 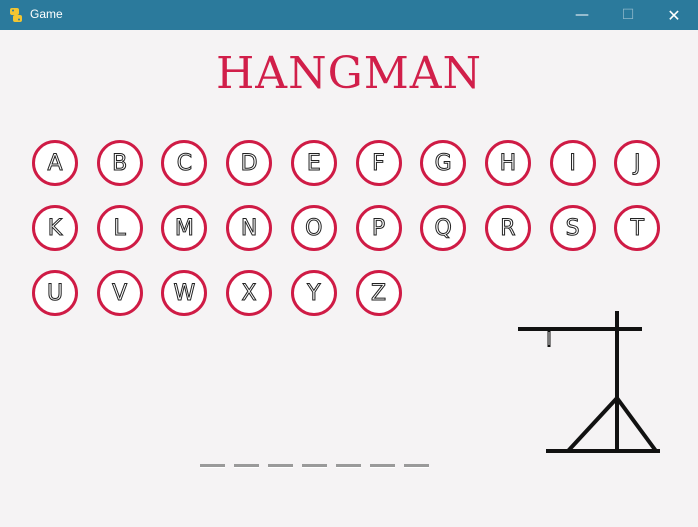 I want to click on letter-button-y: Y, so click(x=313, y=293).